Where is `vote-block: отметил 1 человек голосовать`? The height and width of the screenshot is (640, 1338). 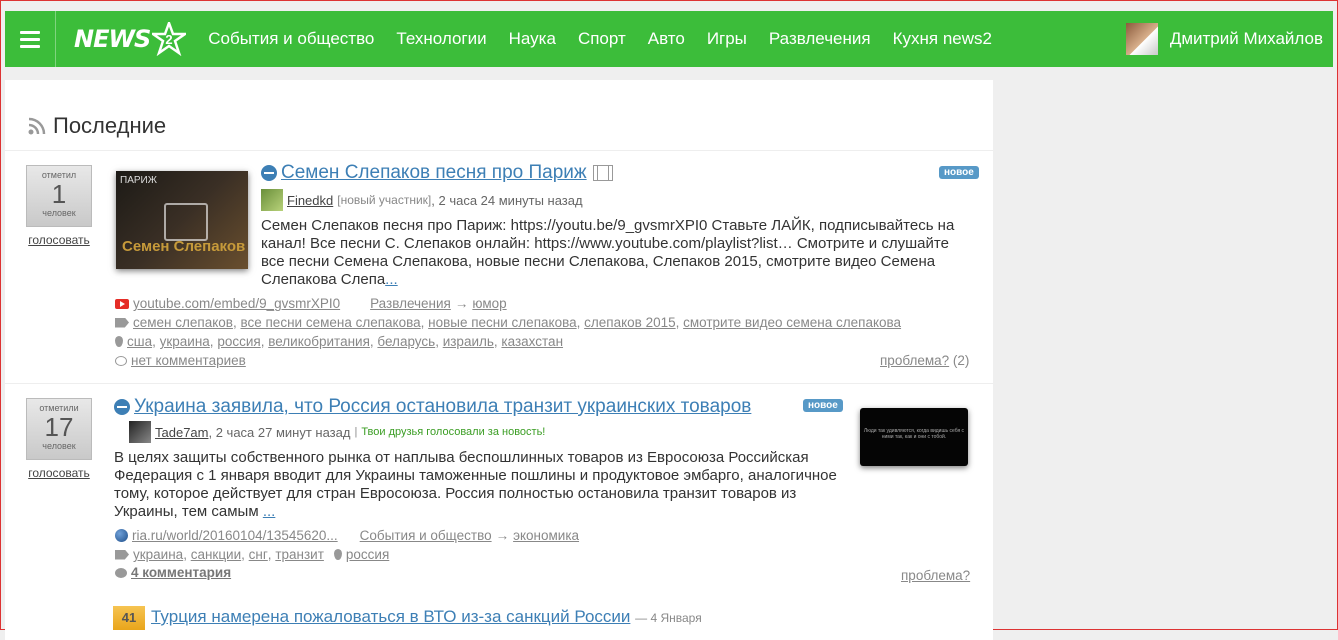 vote-block: отметил 1 человек голосовать is located at coordinates (59, 206).